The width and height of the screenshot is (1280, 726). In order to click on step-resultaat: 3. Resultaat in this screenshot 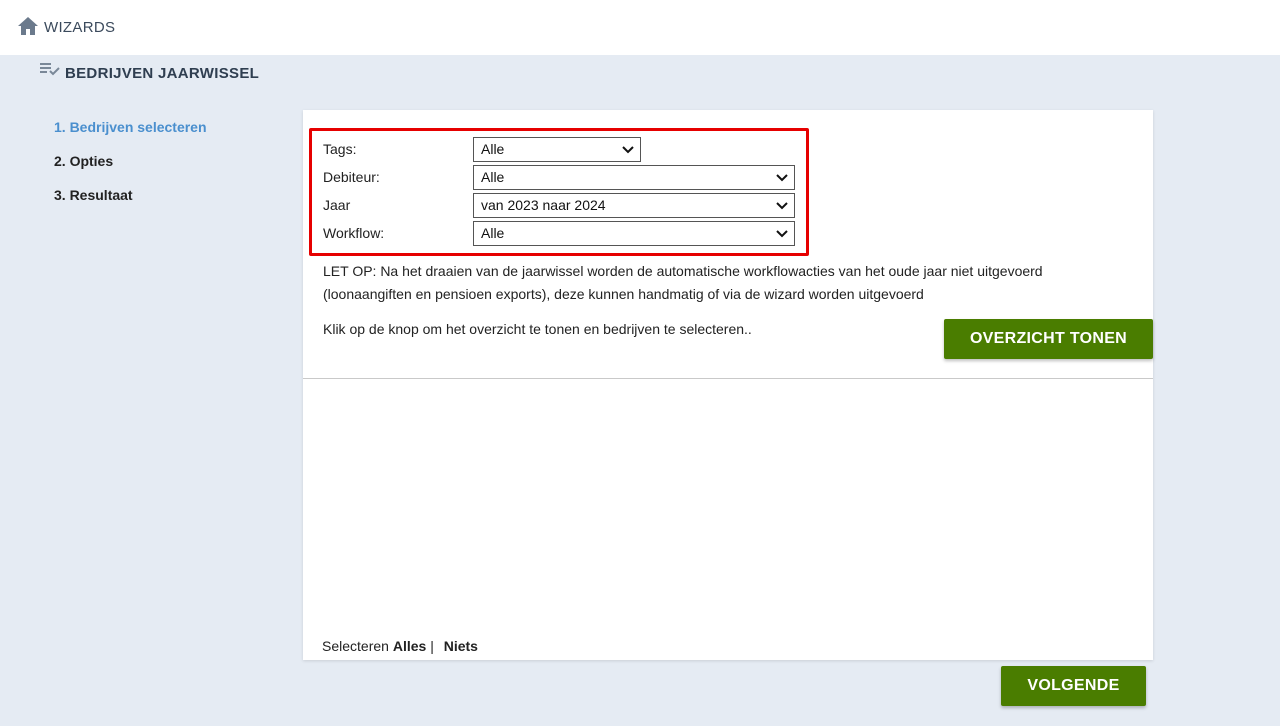, I will do `click(130, 203)`.